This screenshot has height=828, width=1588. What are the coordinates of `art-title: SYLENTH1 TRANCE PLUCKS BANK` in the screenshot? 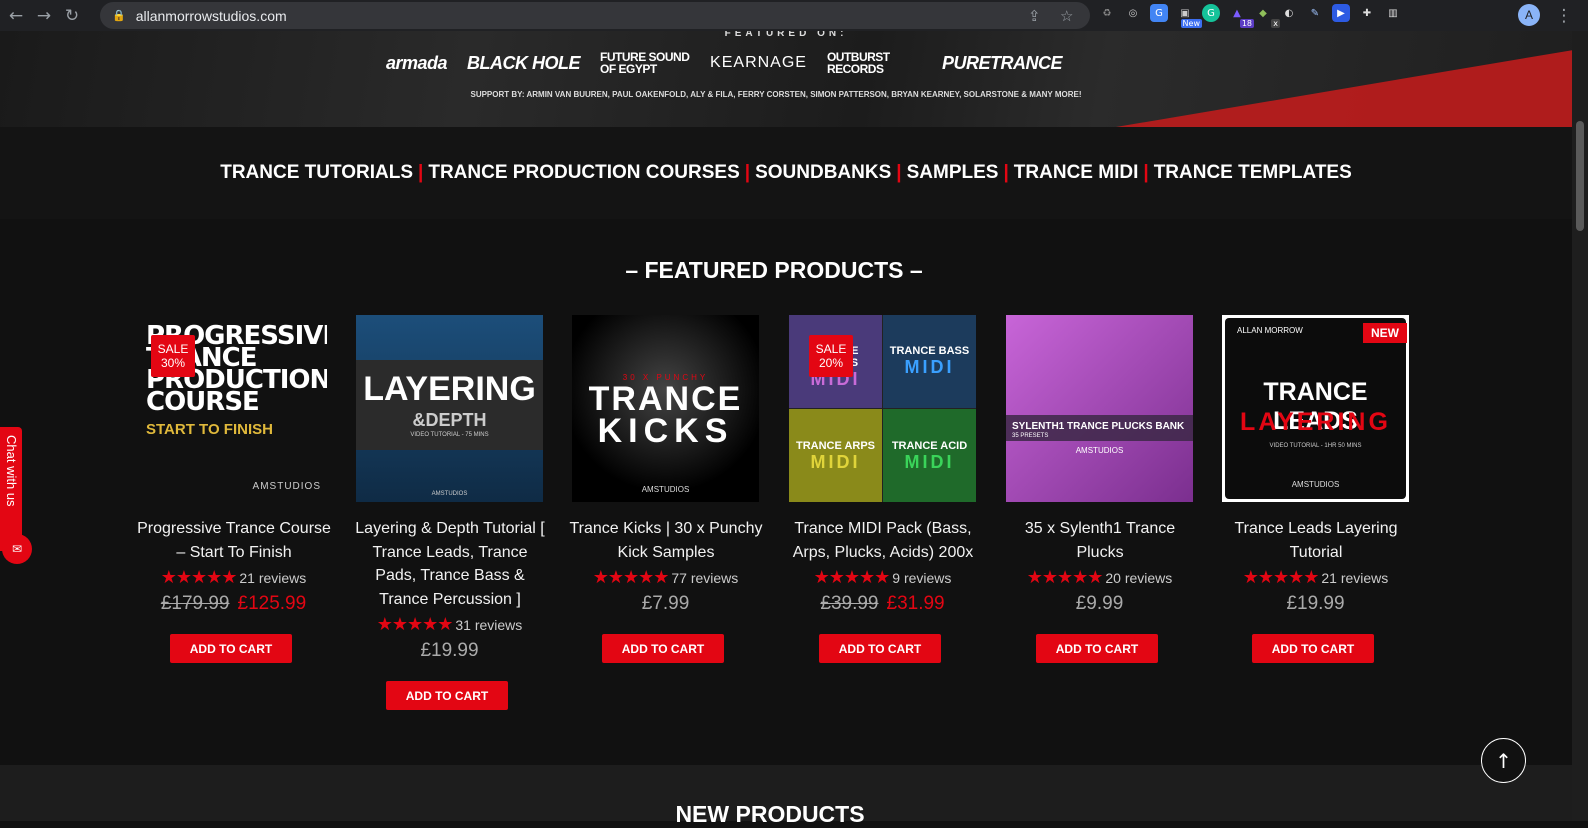 It's located at (1098, 426).